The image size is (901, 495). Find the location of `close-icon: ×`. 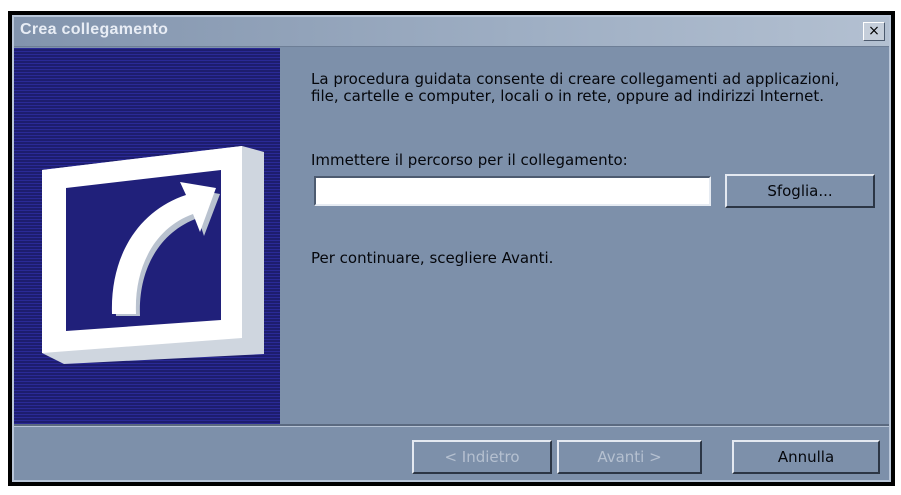

close-icon: × is located at coordinates (874, 31).